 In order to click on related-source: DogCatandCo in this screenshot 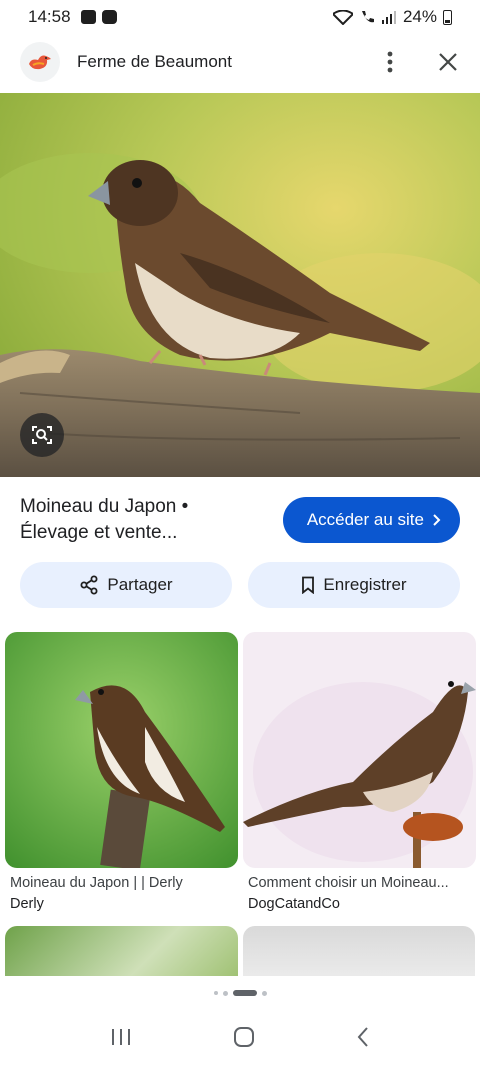, I will do `click(294, 904)`.